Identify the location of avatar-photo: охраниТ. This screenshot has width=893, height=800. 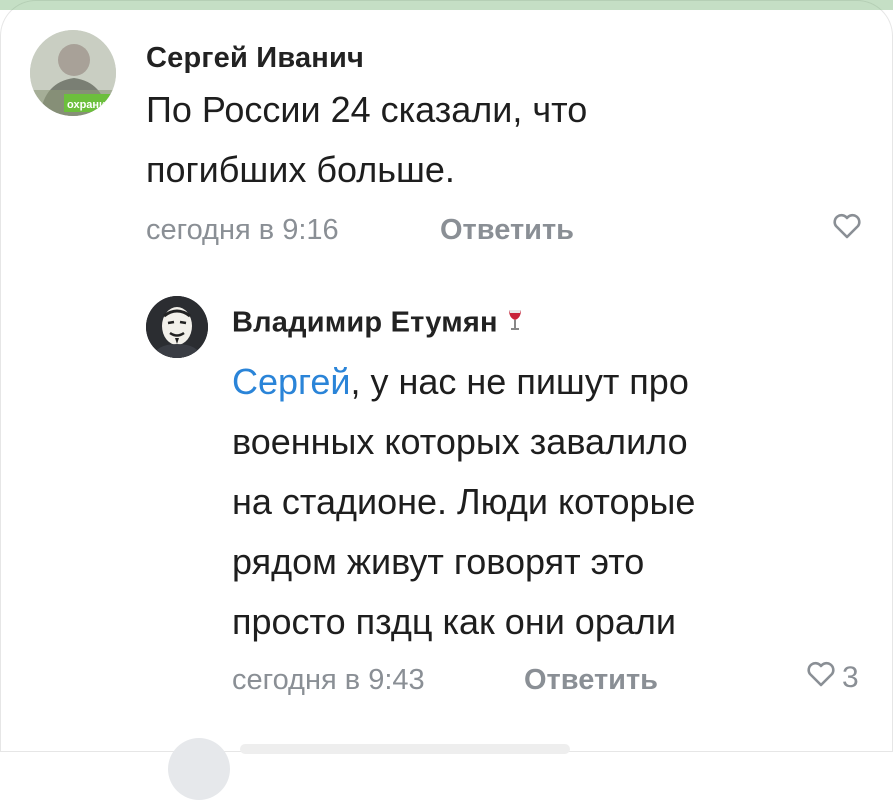
(73, 73).